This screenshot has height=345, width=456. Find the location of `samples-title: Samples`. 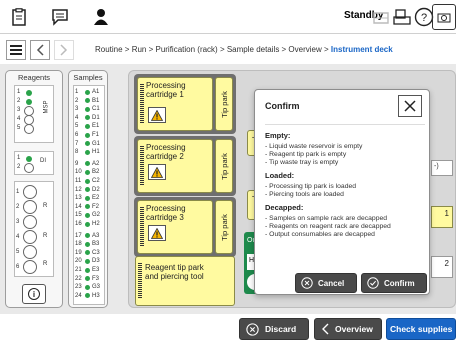

samples-title: Samples is located at coordinates (88, 77).